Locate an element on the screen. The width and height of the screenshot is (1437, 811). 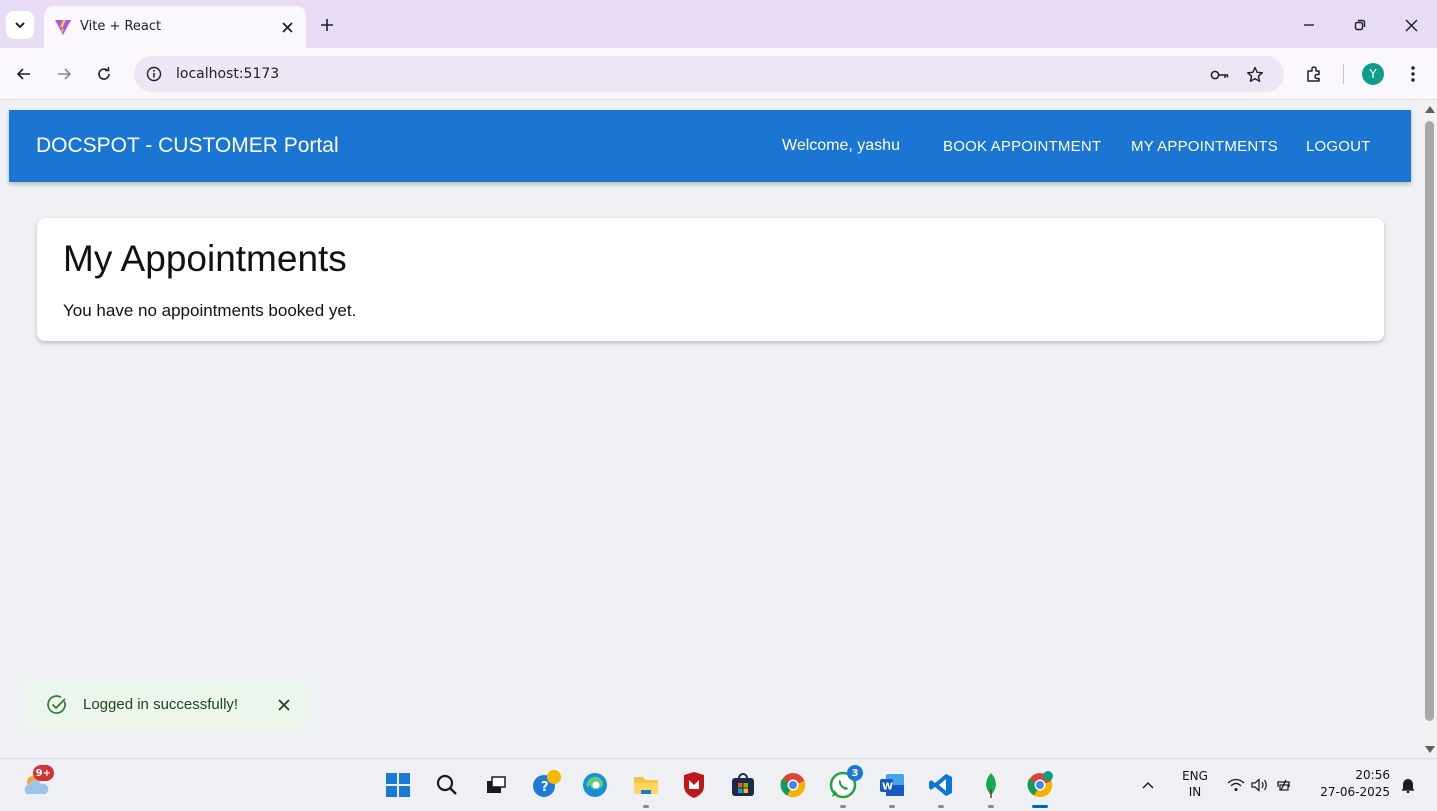
taskbar-app-file-explorer is located at coordinates (646, 788).